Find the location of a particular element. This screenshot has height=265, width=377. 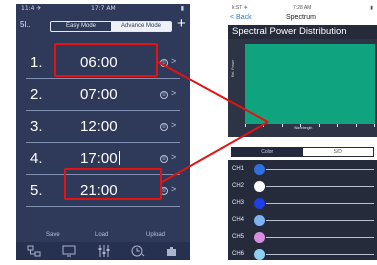

chart-y-axis-label: Rel. Power is located at coordinates (233, 68).